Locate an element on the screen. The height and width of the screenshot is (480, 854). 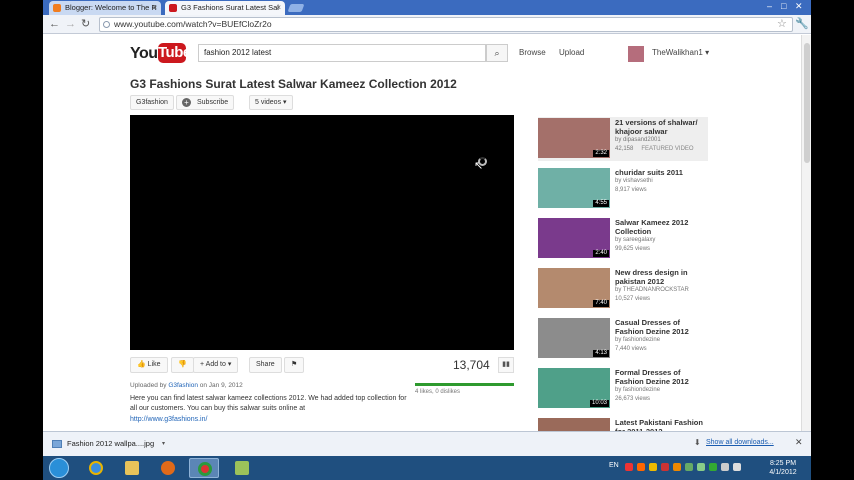
video-thumbnail: 2:32 is located at coordinates (574, 138).